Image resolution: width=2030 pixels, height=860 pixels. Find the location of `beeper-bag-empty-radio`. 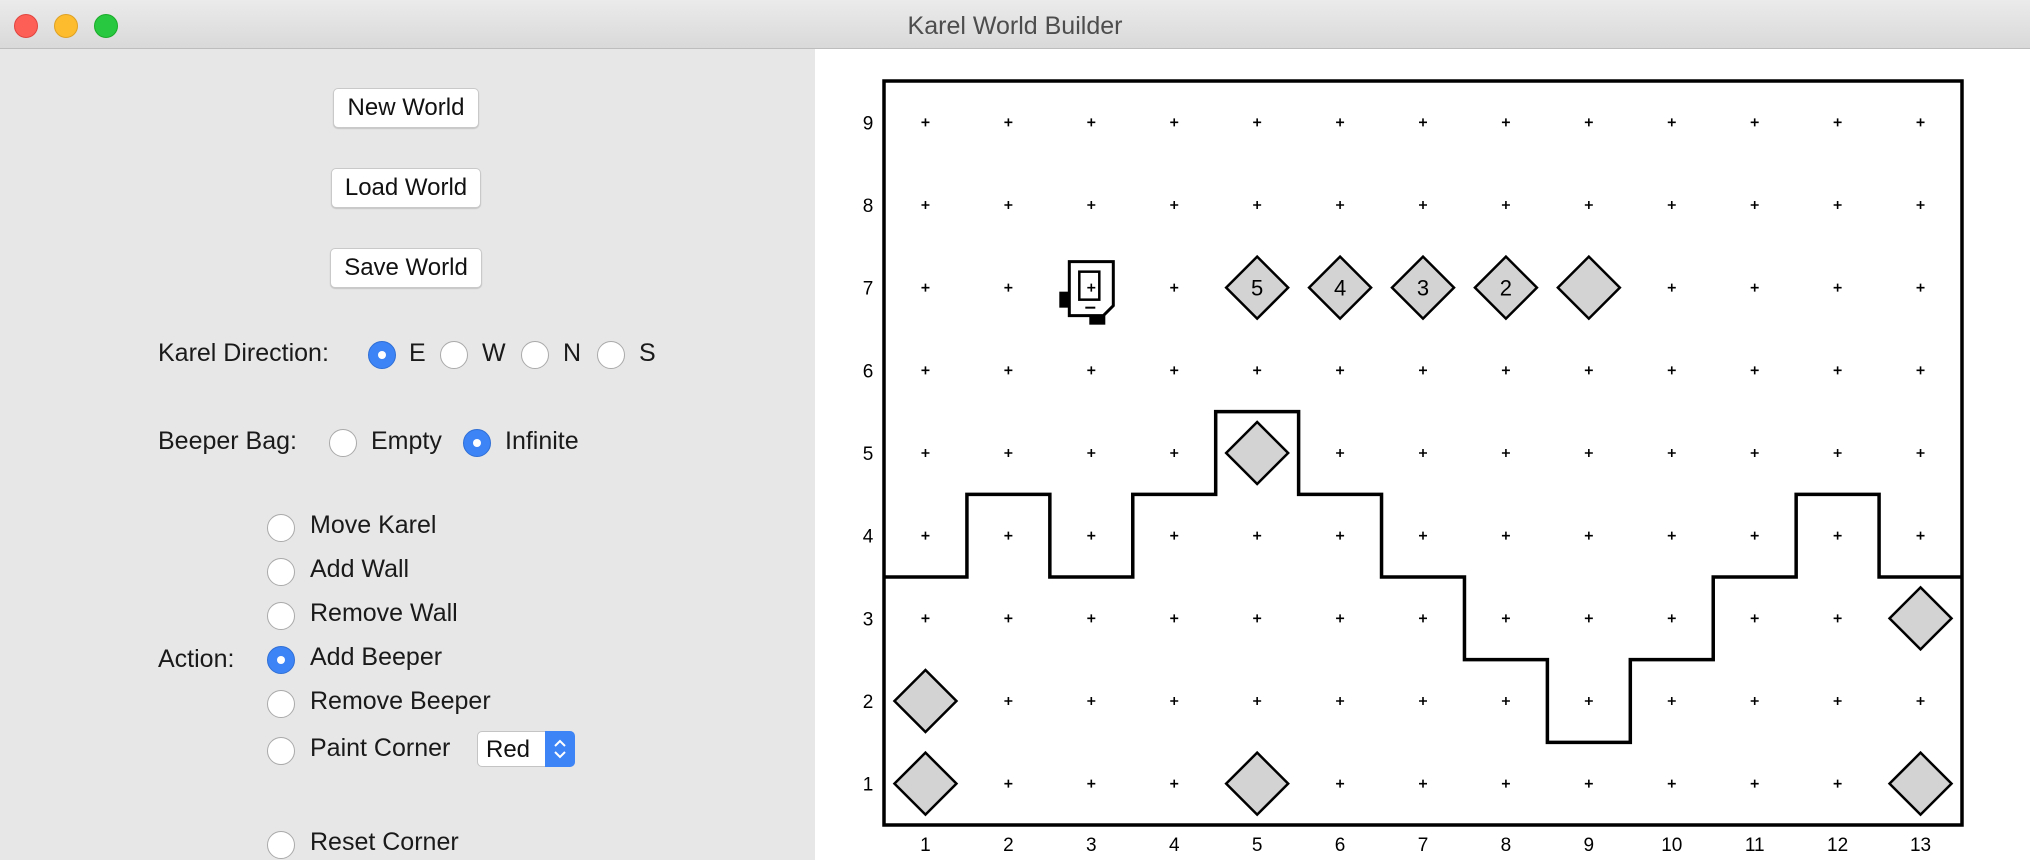

beeper-bag-empty-radio is located at coordinates (343, 443).